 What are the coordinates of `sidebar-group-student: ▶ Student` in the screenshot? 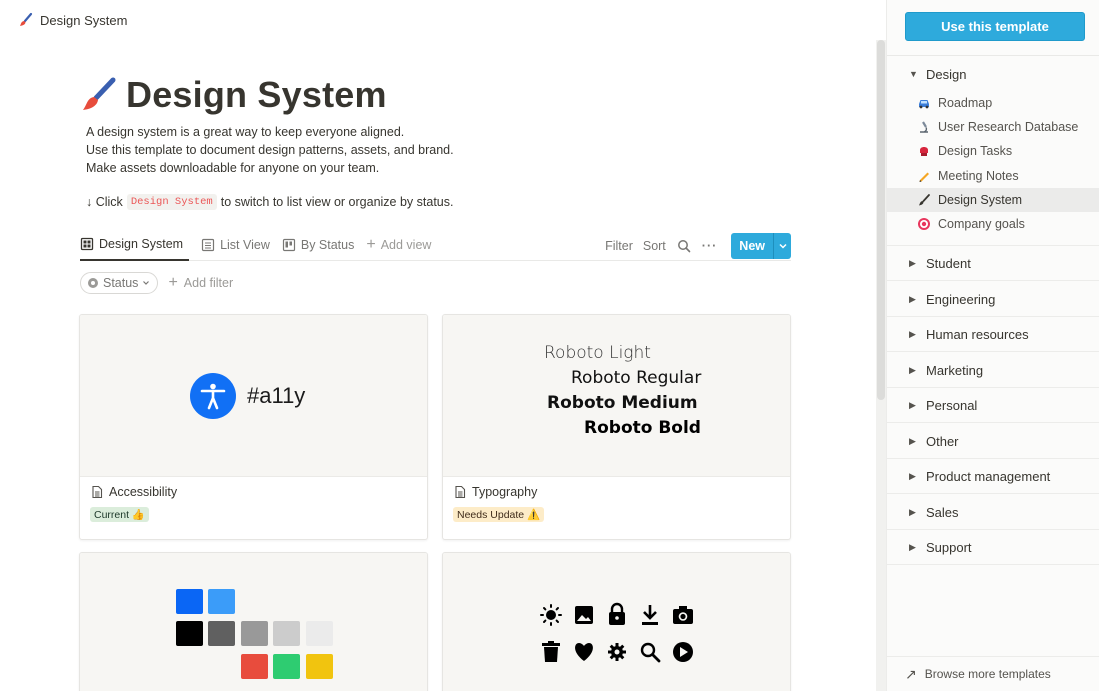 It's located at (993, 263).